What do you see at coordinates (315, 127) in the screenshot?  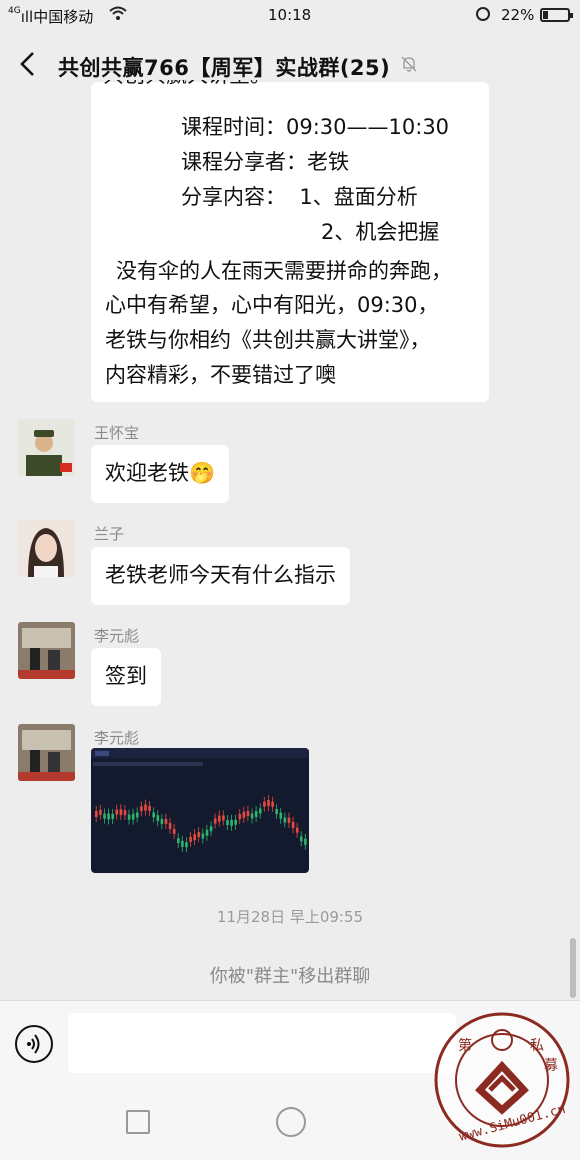 I see `announcement-line: 课程时间：09:30——10:30` at bounding box center [315, 127].